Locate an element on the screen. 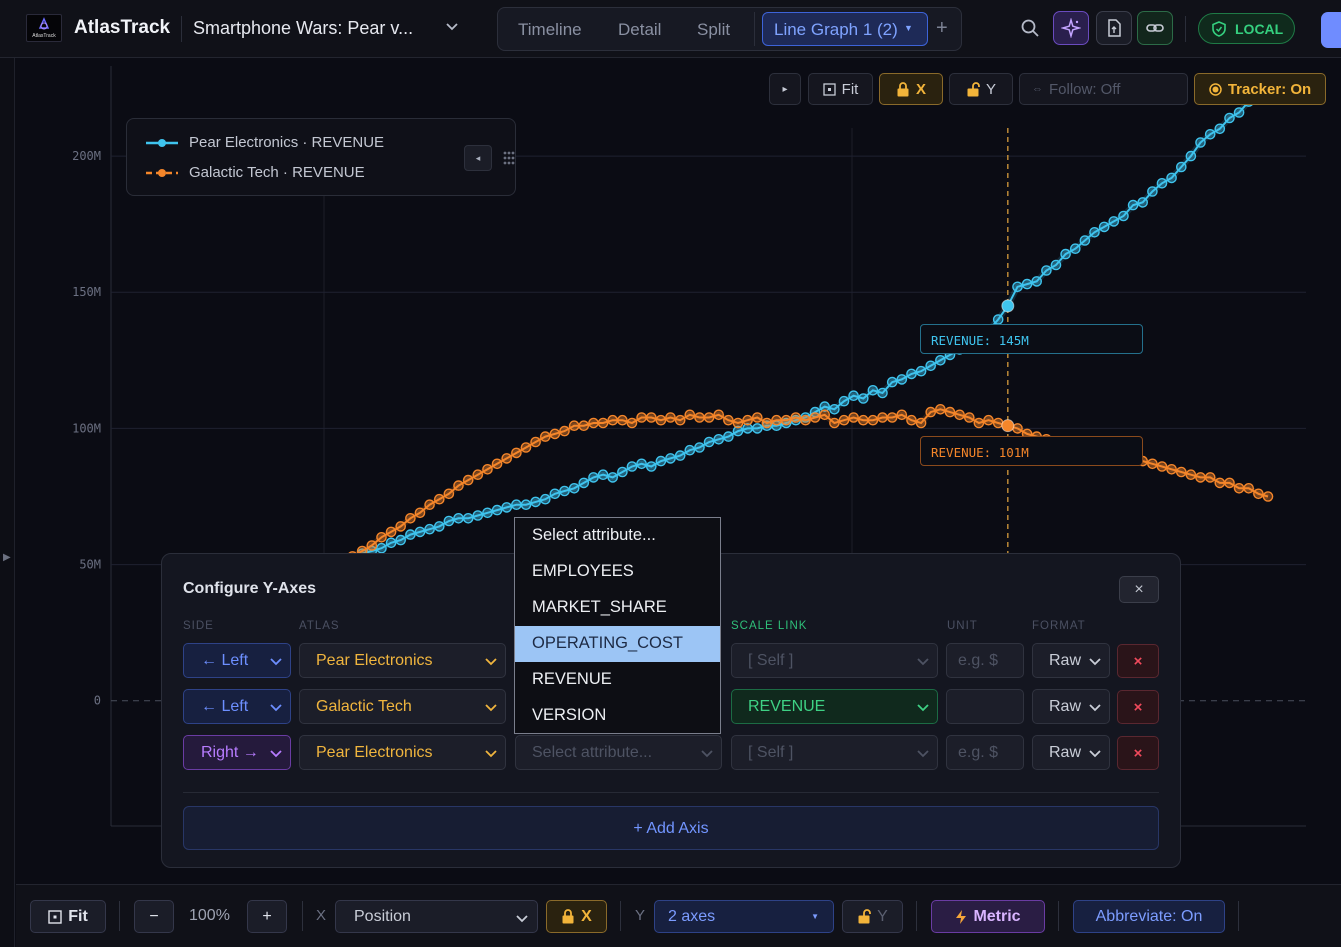 Image resolution: width=1341 pixels, height=947 pixels. lock-icon is located at coordinates (568, 916).